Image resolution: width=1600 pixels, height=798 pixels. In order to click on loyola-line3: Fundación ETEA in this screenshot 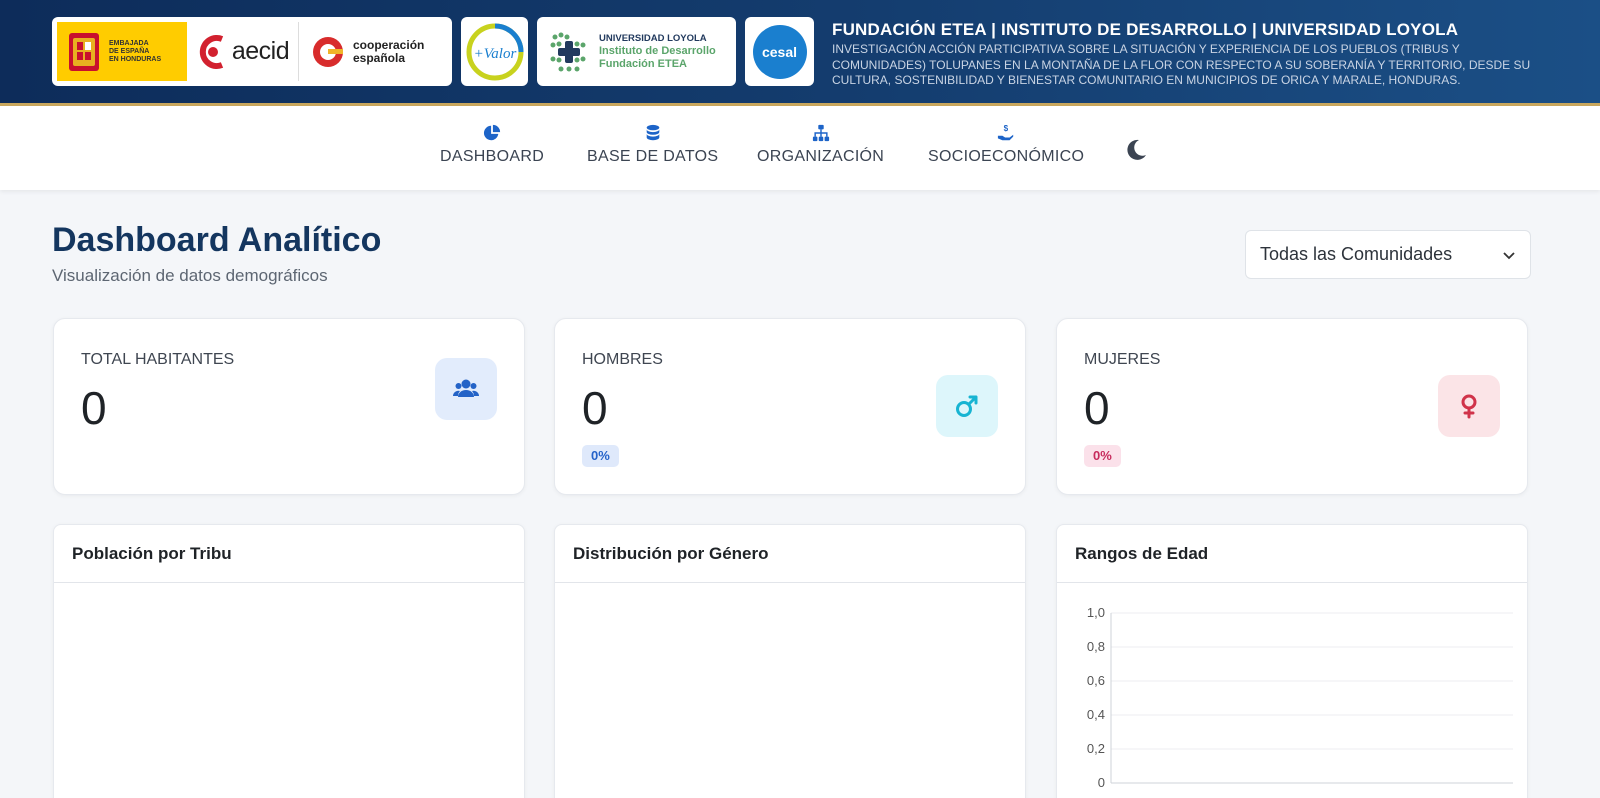, I will do `click(643, 63)`.